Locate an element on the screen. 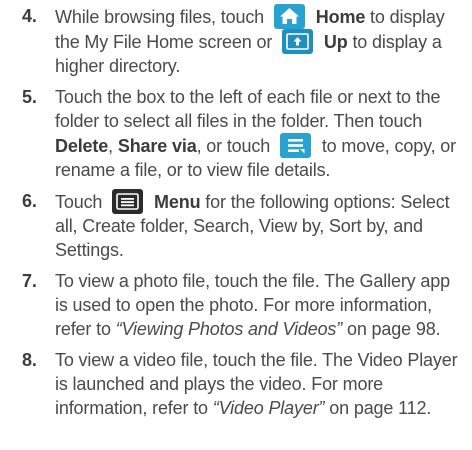 Image resolution: width=472 pixels, height=450 pixels. home-label: Home is located at coordinates (340, 17).